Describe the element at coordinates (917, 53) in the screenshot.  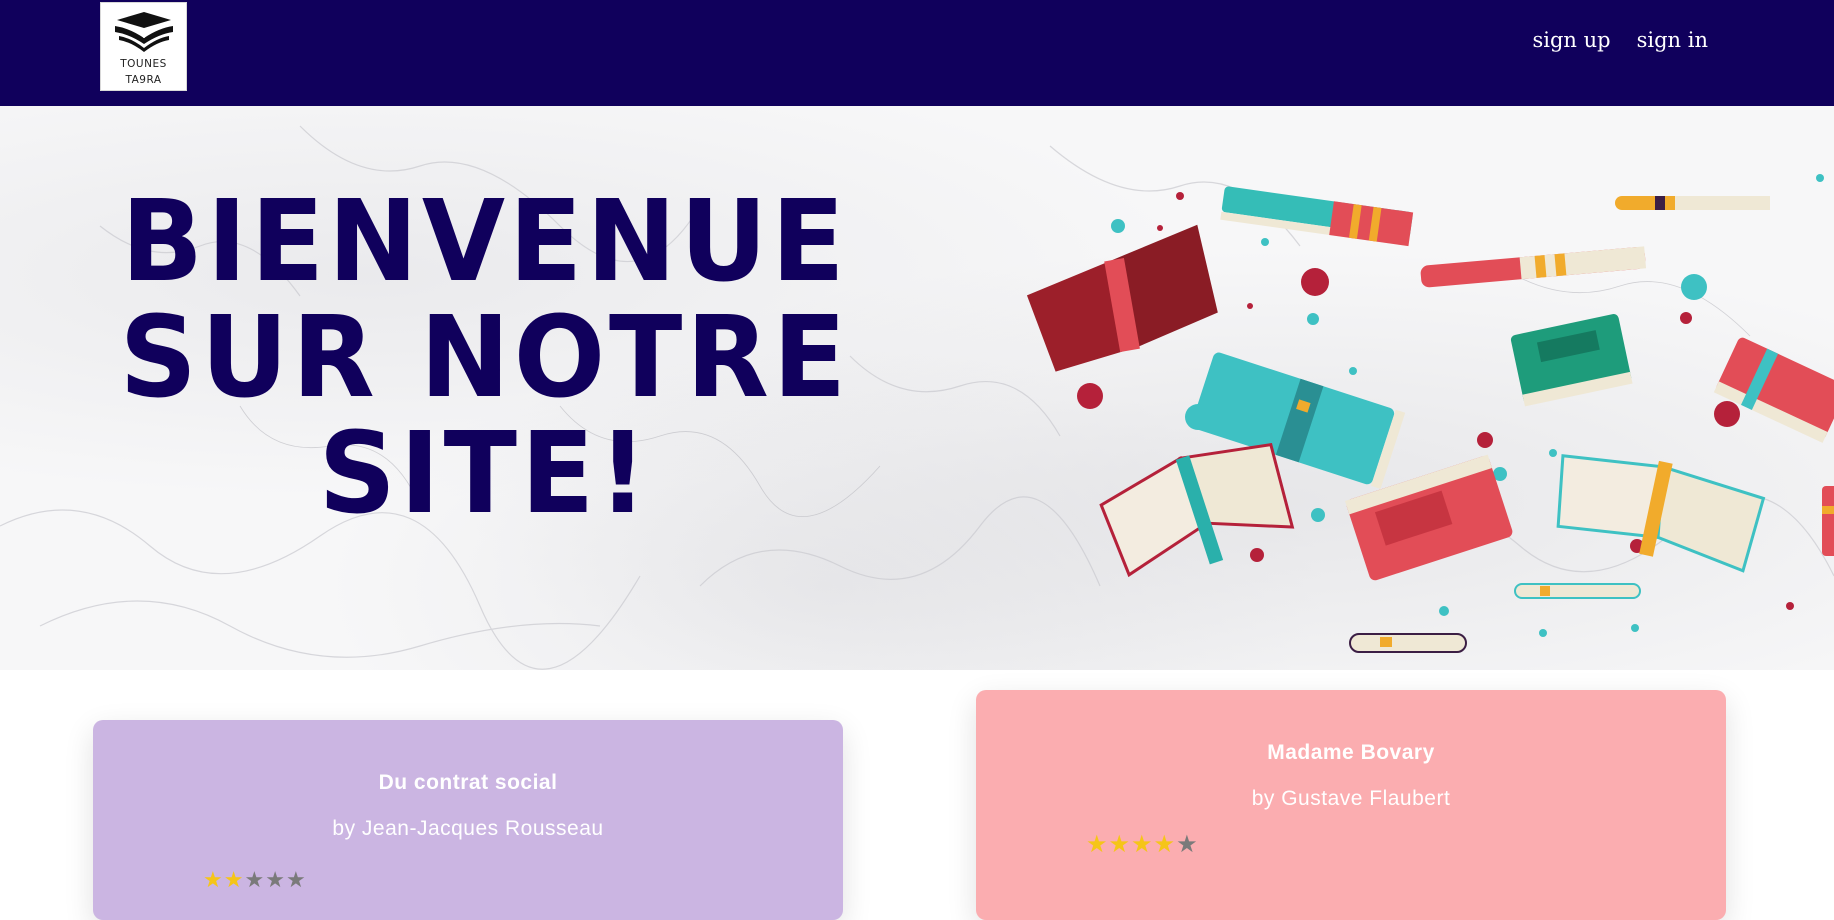
I see `site-header: TOUNES TA9RA sign up sign in` at that location.